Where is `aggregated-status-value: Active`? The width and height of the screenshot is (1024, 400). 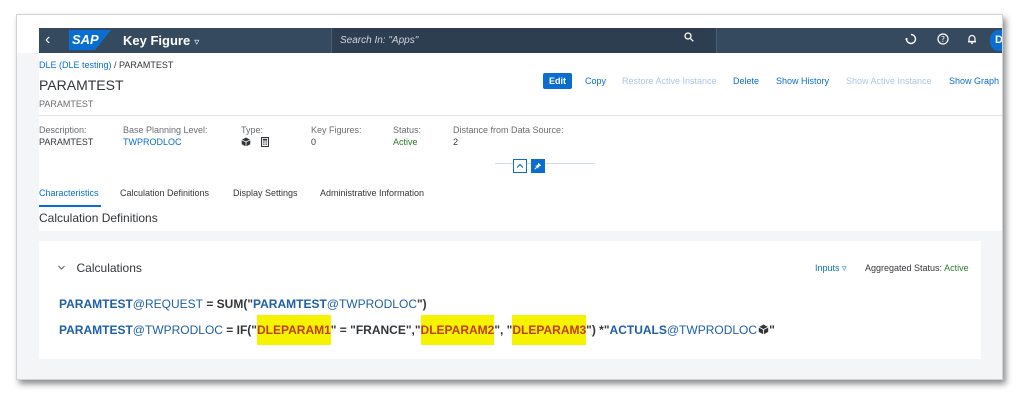 aggregated-status-value: Active is located at coordinates (956, 268).